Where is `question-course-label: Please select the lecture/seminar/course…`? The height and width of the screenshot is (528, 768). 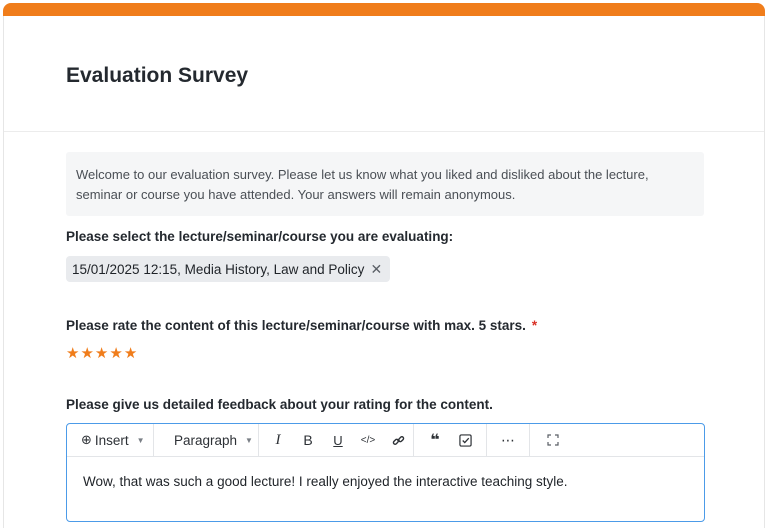 question-course-label: Please select the lecture/seminar/course… is located at coordinates (260, 236).